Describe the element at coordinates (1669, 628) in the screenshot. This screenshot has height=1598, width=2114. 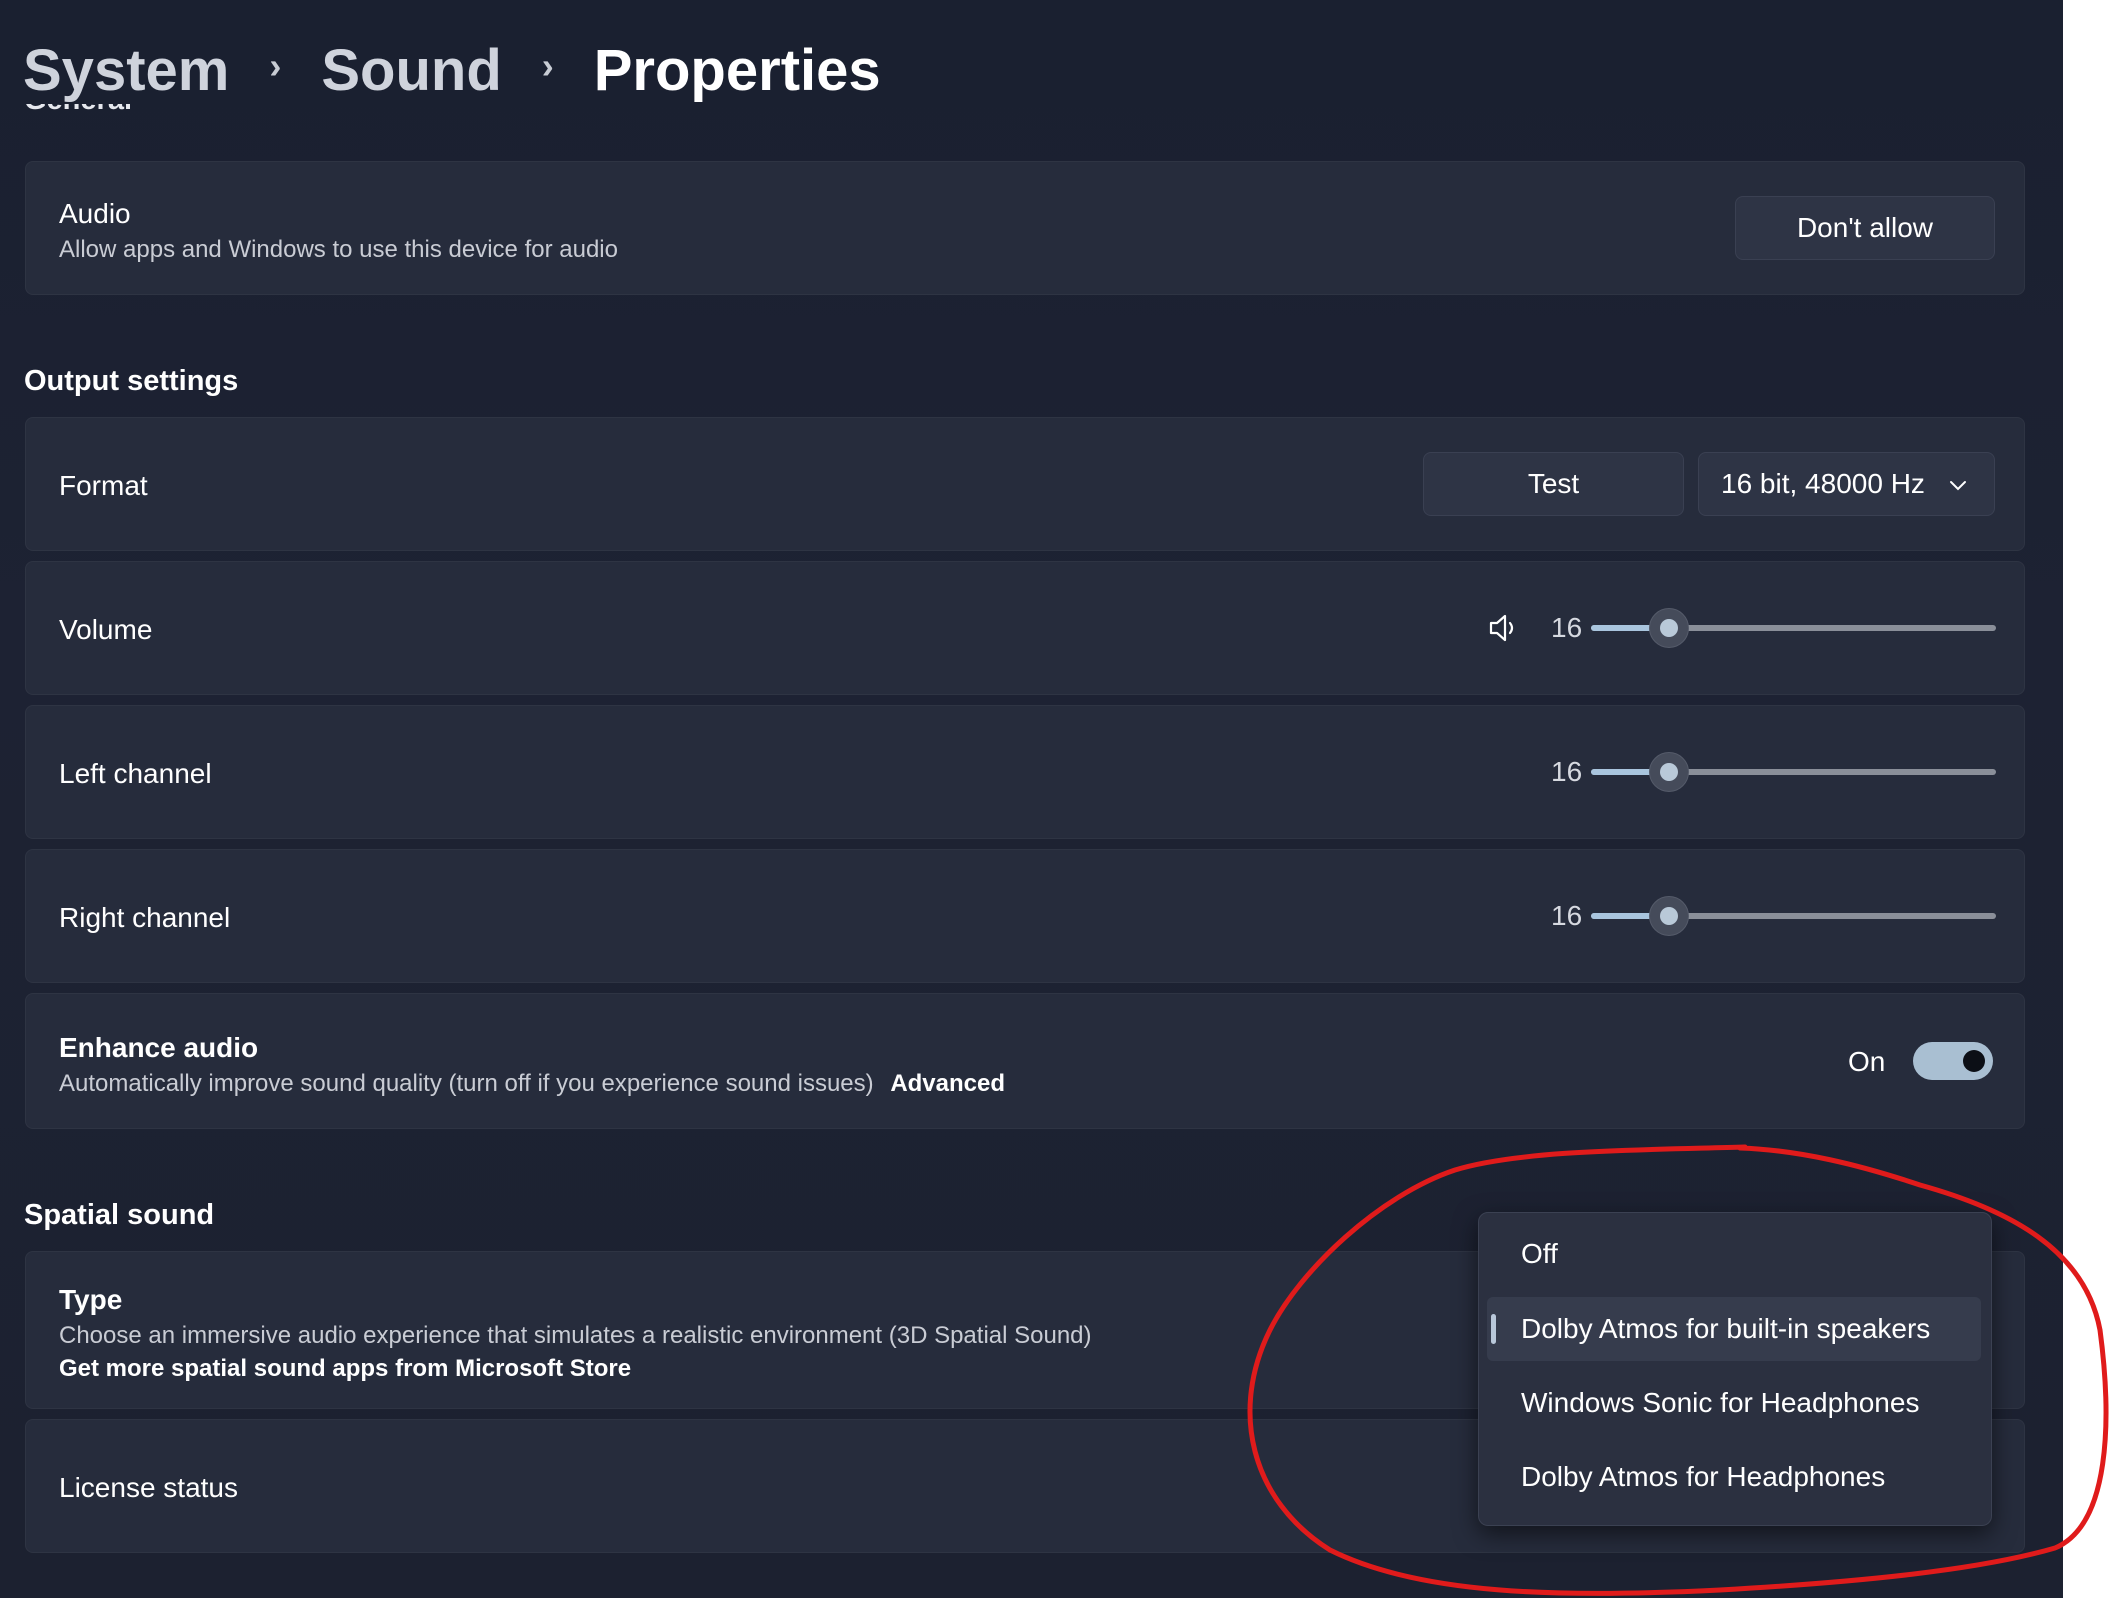
I see `volume-slider-thumb` at that location.